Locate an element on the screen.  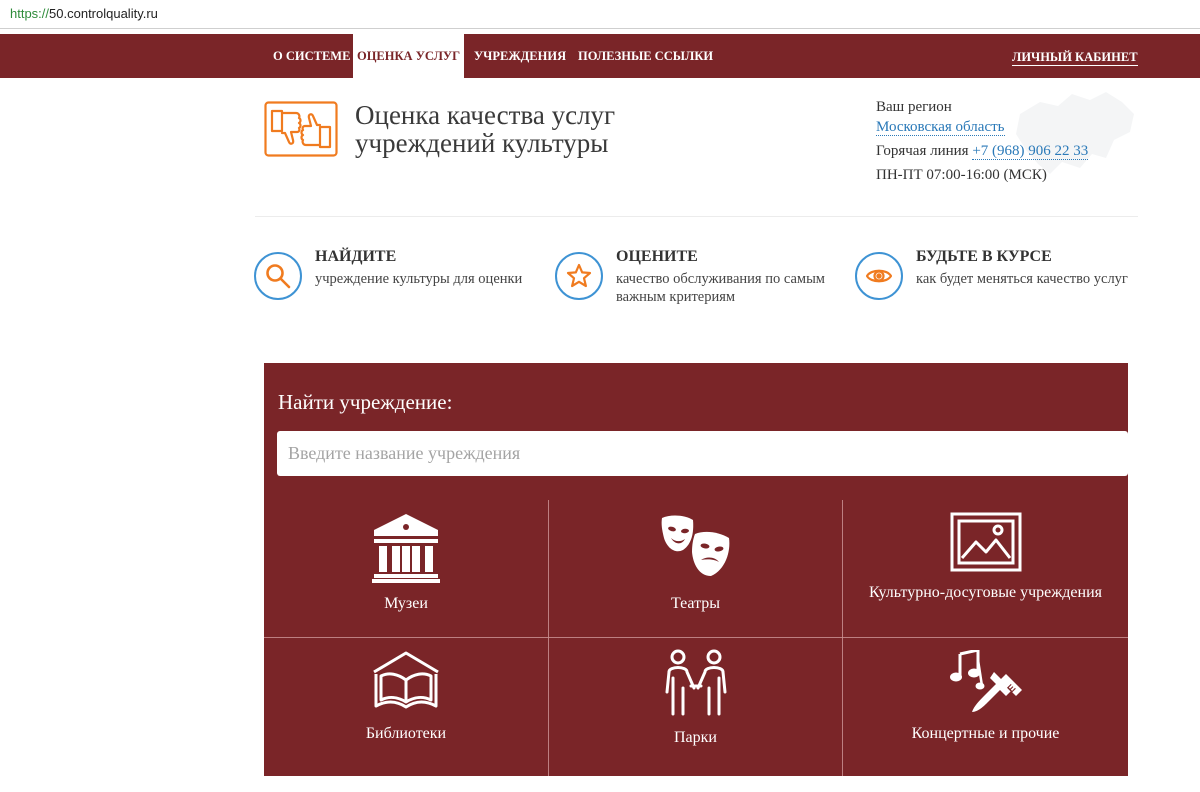
thumbs-logo-icon is located at coordinates (301, 129).